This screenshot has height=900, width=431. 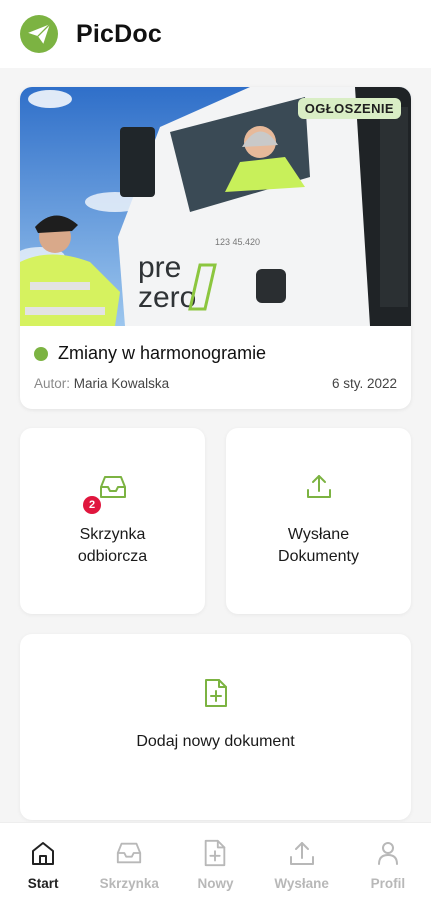 I want to click on sent-label-line2: Dokumenty, so click(x=318, y=556).